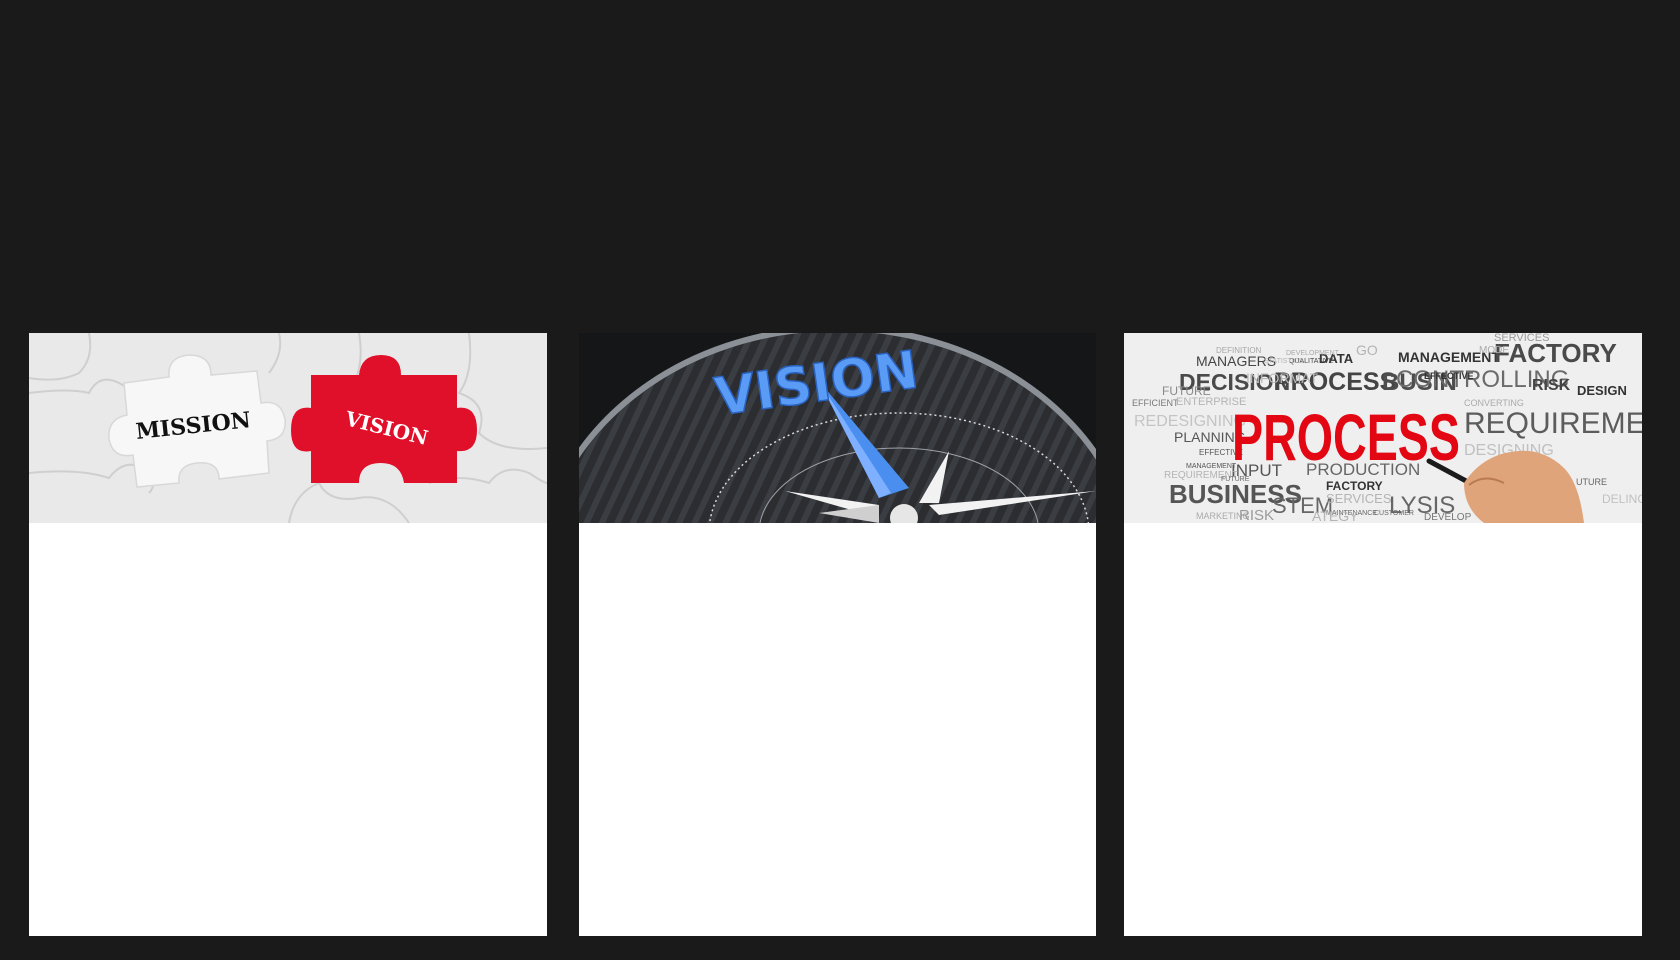  I want to click on card-image-compass: VISION, so click(837, 428).